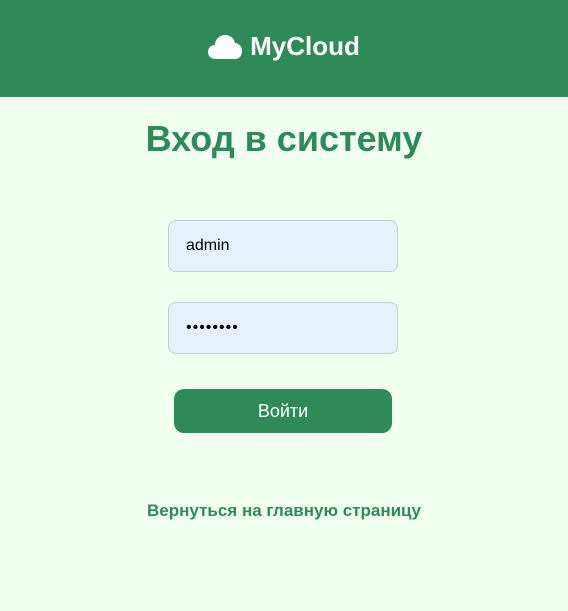 Image resolution: width=568 pixels, height=611 pixels. I want to click on password-input, so click(283, 328).